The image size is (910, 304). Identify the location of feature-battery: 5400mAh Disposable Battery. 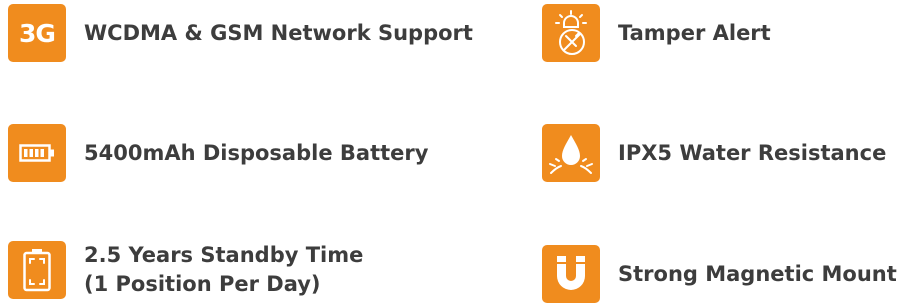
(218, 153).